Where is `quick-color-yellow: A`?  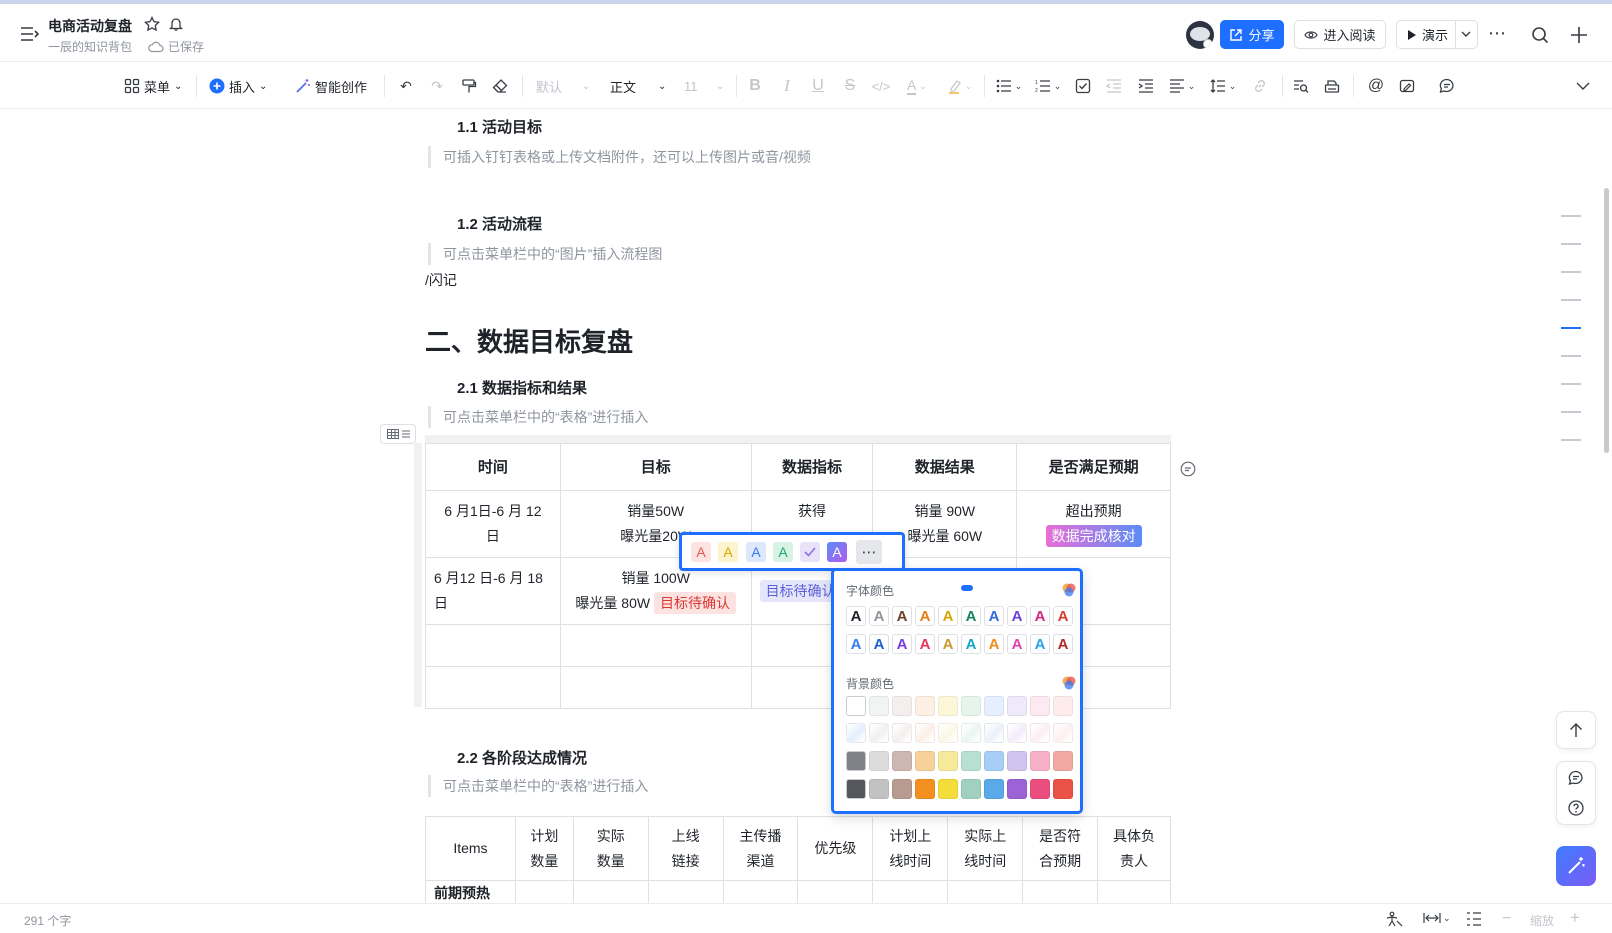
quick-color-yellow: A is located at coordinates (728, 552).